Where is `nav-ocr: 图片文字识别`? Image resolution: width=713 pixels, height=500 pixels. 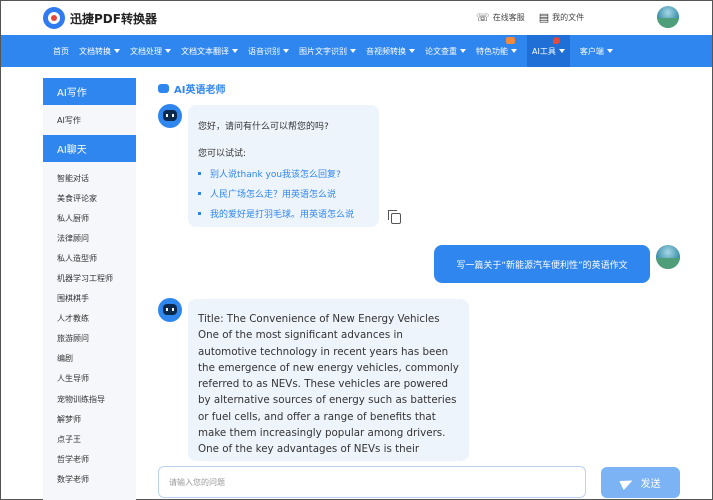 nav-ocr: 图片文字识别 is located at coordinates (327, 51).